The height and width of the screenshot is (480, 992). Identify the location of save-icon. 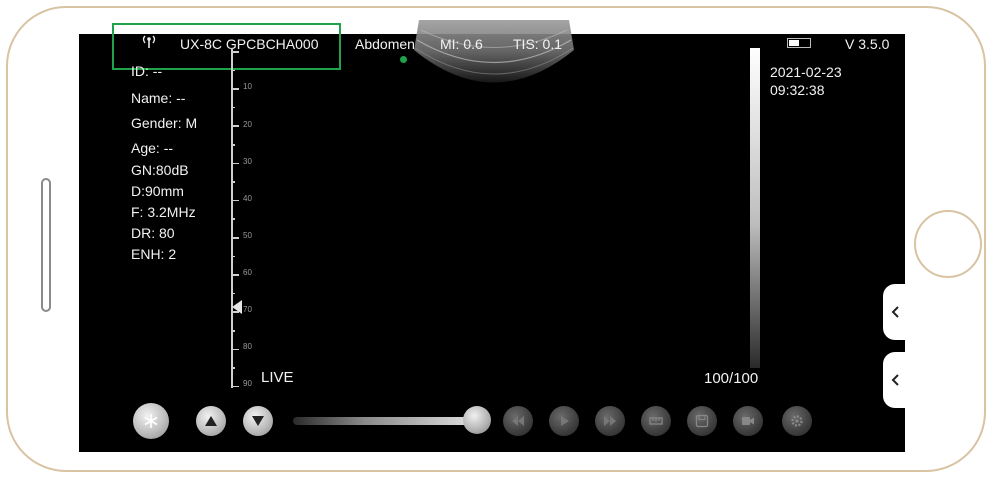
(702, 421).